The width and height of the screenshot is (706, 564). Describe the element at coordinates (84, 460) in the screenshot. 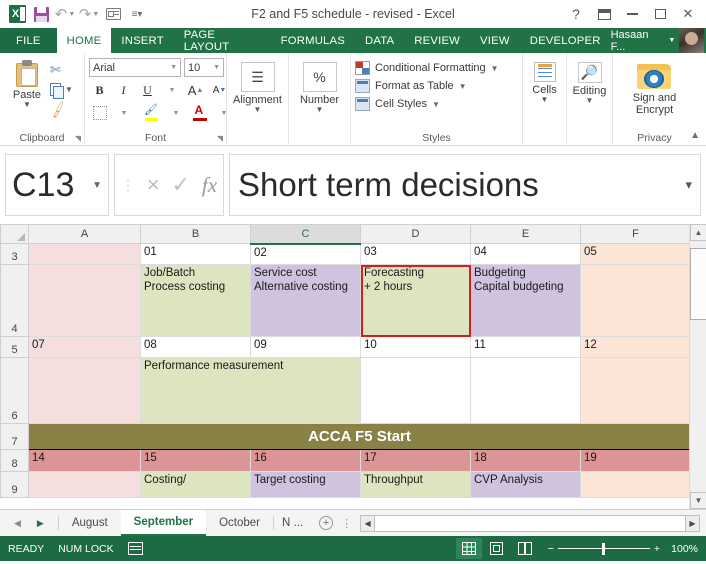

I see `cell-a8: 14` at that location.